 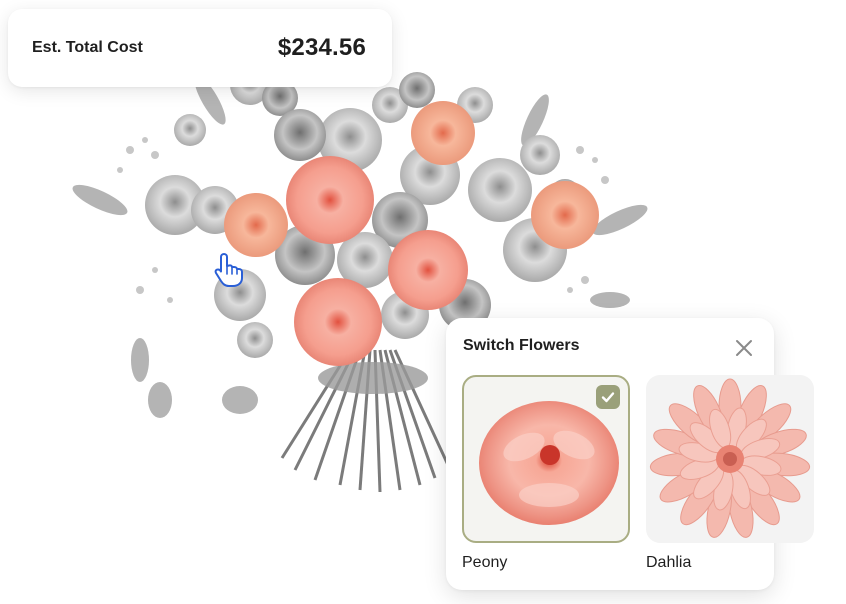 I want to click on selected-check-badge, so click(x=608, y=397).